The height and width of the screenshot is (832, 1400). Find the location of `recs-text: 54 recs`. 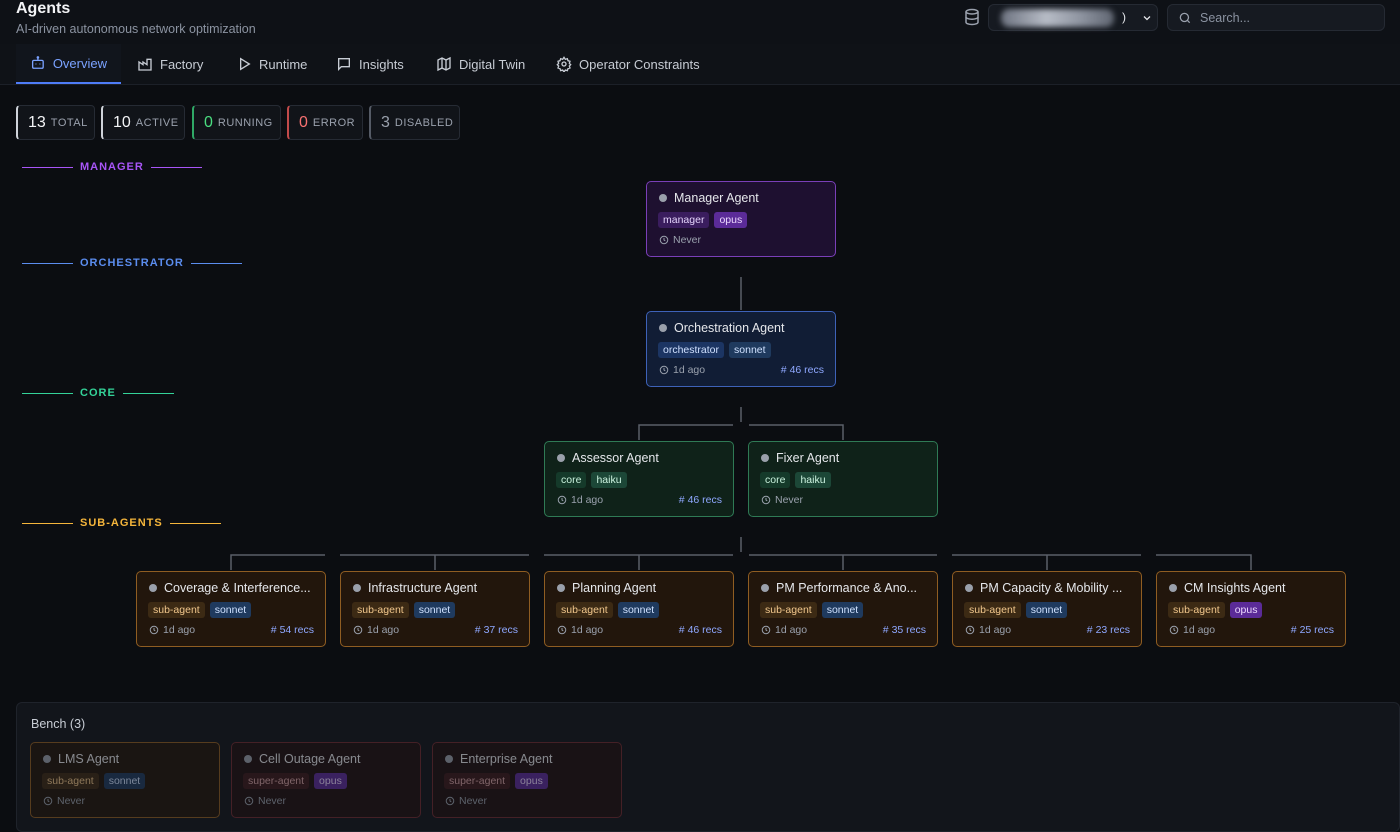

recs-text: 54 recs is located at coordinates (296, 630).